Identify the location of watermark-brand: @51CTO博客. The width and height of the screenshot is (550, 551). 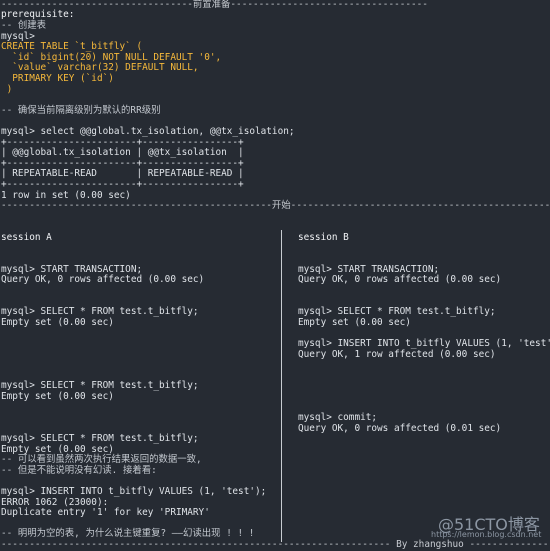
(489, 524).